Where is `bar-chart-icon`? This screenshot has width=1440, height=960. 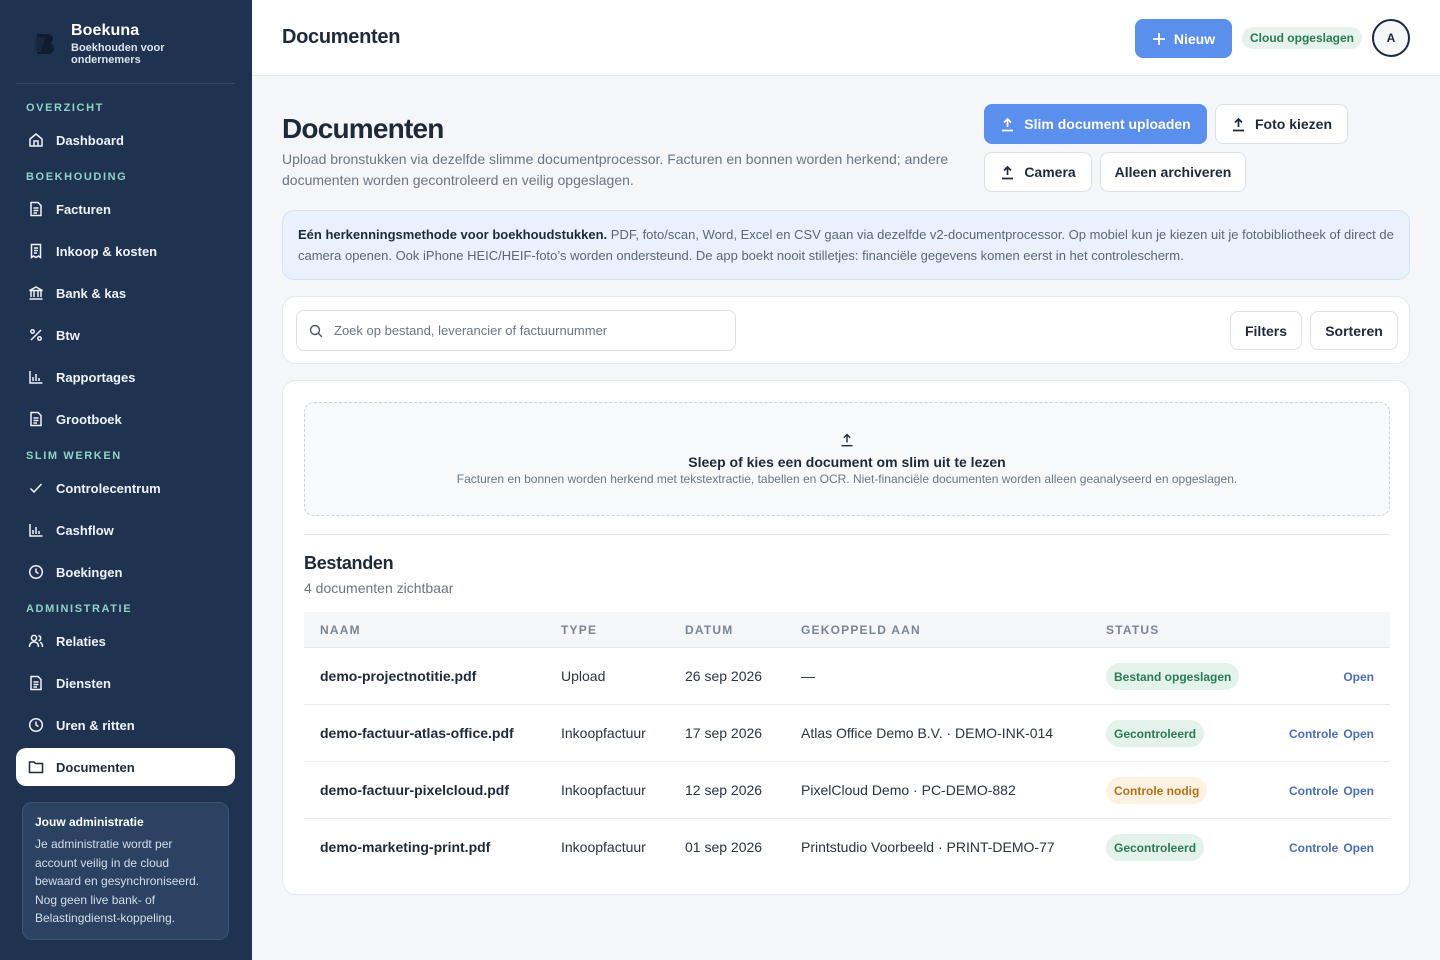 bar-chart-icon is located at coordinates (36, 377).